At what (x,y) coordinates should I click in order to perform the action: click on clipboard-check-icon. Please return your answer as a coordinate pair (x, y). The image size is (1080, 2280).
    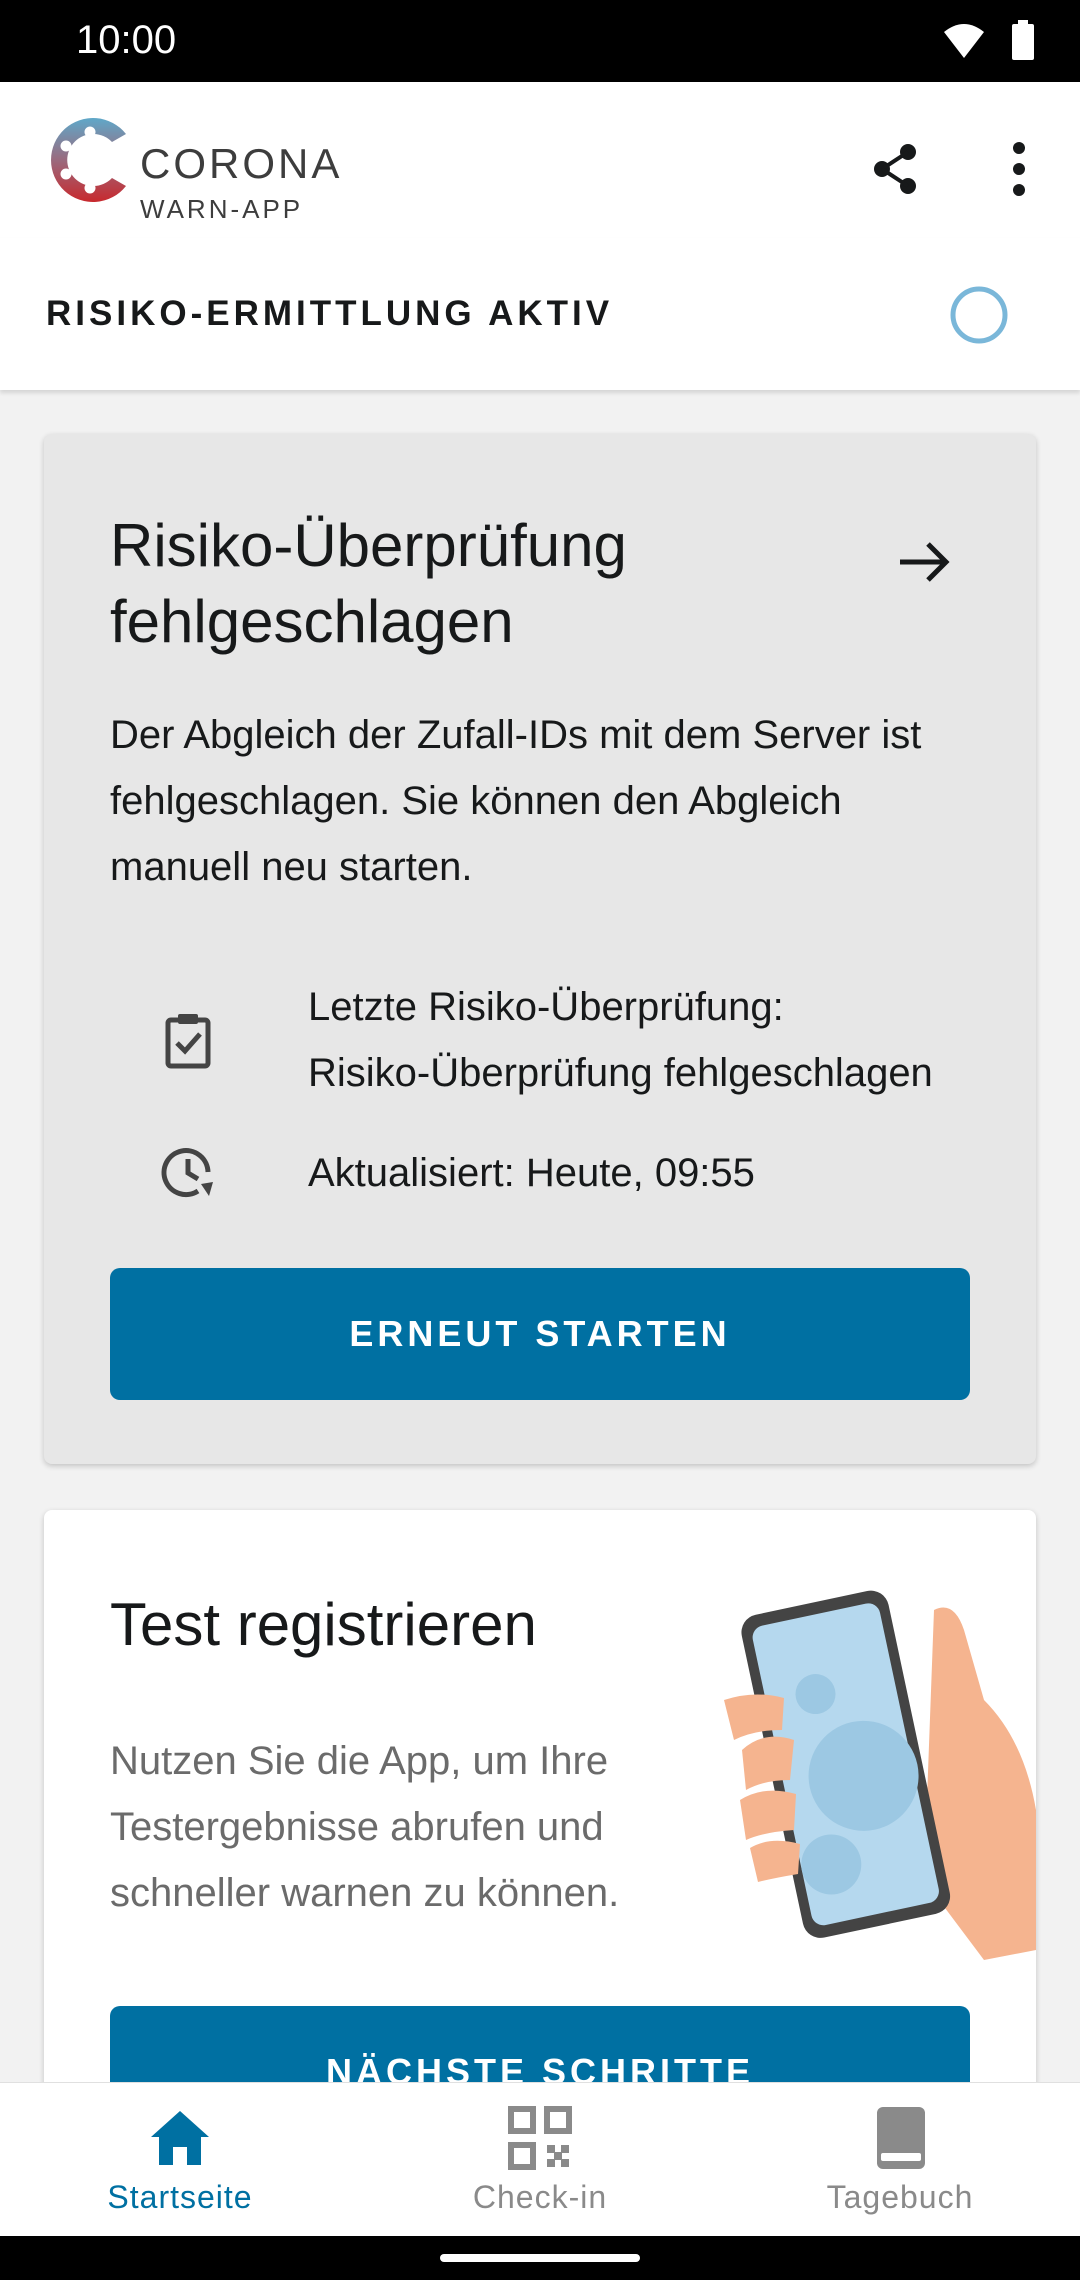
    Looking at the image, I should click on (188, 1041).